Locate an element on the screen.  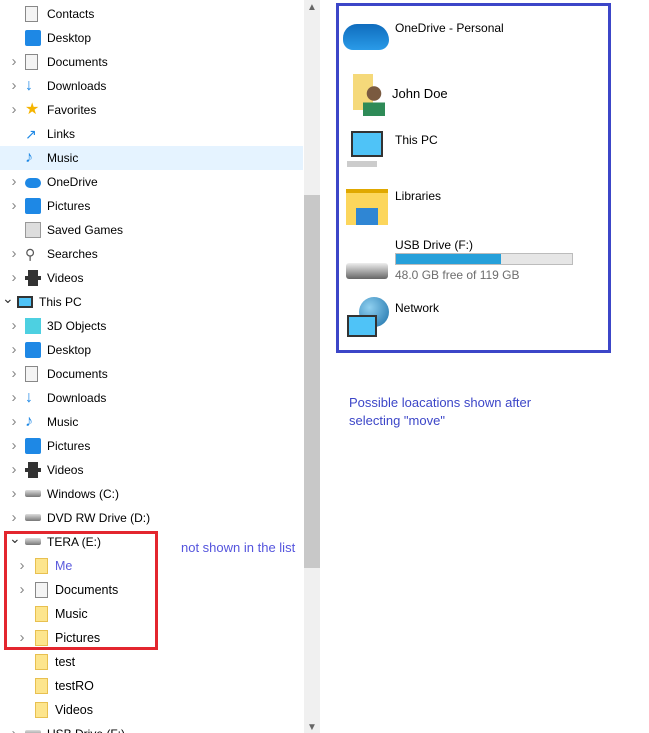
location-label: John Doe is located at coordinates (420, 93).